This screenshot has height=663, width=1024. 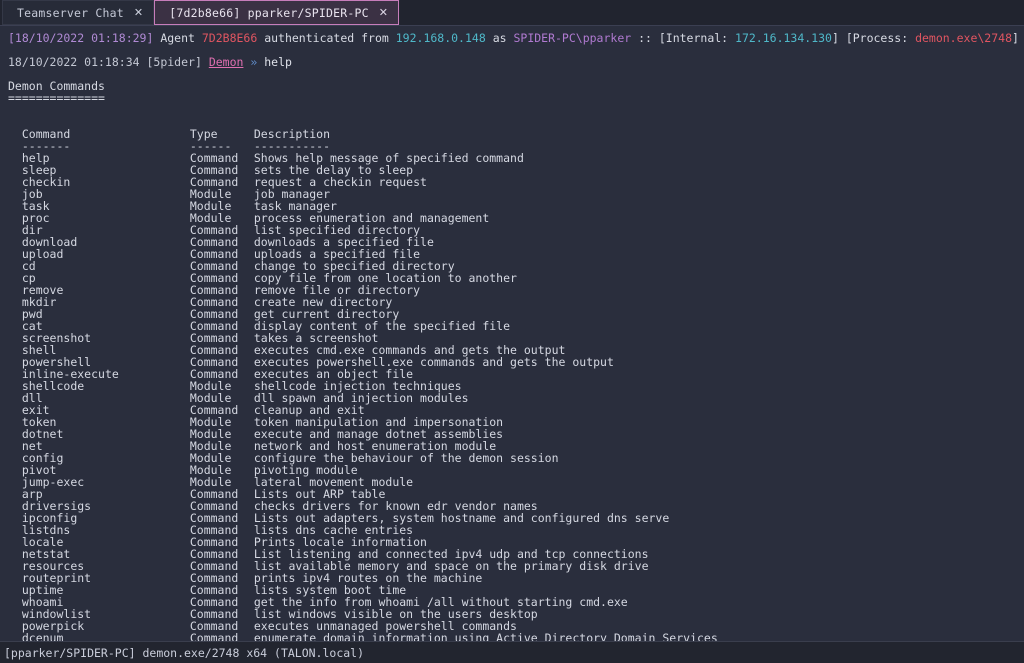 I want to click on user-account: SPIDER-PC\pparker, so click(x=572, y=38).